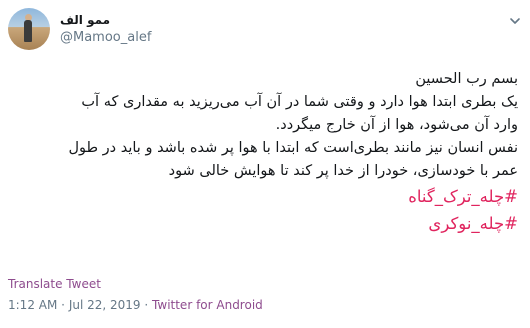  I want to click on translate-tweet-link: Translate Tweet, so click(54, 284).